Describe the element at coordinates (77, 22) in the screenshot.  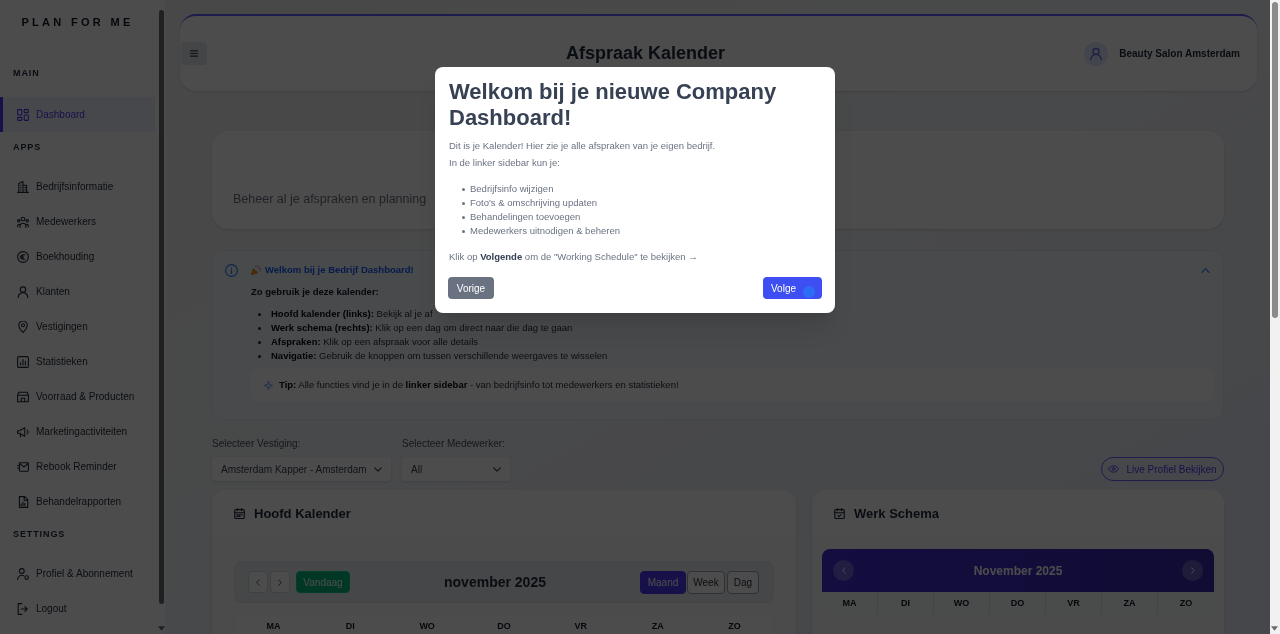
I see `logo: PLAN FOR ME` at that location.